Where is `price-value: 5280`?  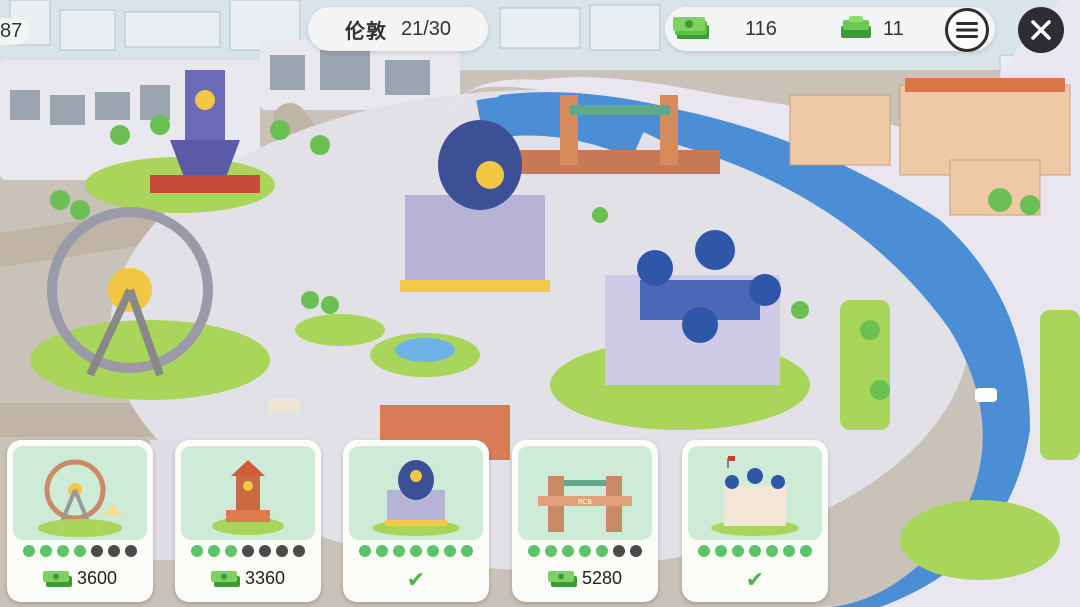
price-value: 5280 is located at coordinates (602, 578).